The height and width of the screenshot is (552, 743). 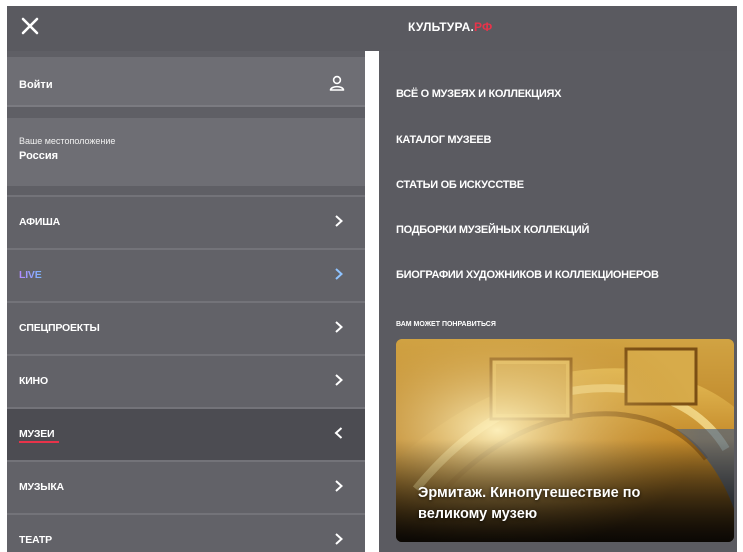 What do you see at coordinates (39, 442) in the screenshot?
I see `active-indicator` at bounding box center [39, 442].